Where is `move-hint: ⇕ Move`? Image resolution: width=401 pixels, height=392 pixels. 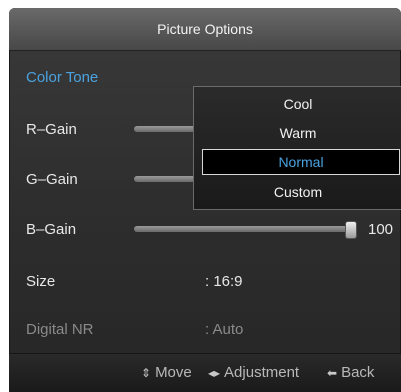
move-hint: ⇕ Move is located at coordinates (166, 372).